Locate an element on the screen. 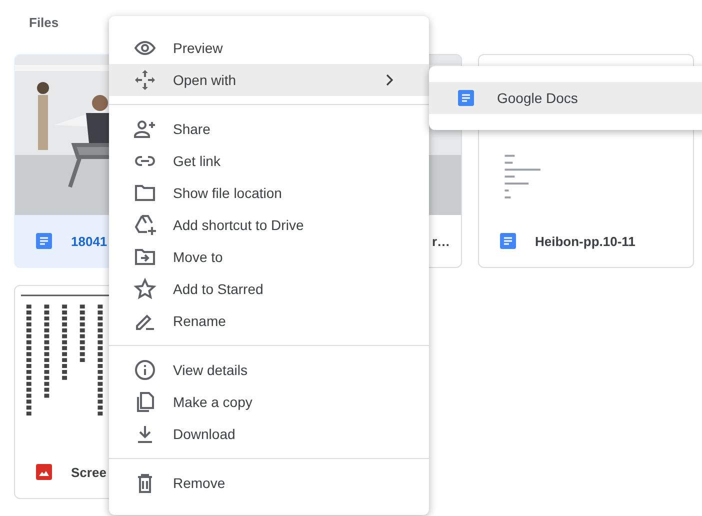  menu-item: Add to Starred is located at coordinates (269, 289).